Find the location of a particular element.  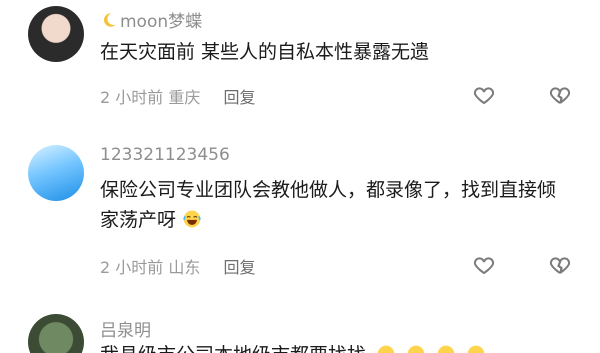

comment-text: 保险公司专业团队会教他做人，都录像了，找到直接倾家荡产呀 is located at coordinates (335, 205).